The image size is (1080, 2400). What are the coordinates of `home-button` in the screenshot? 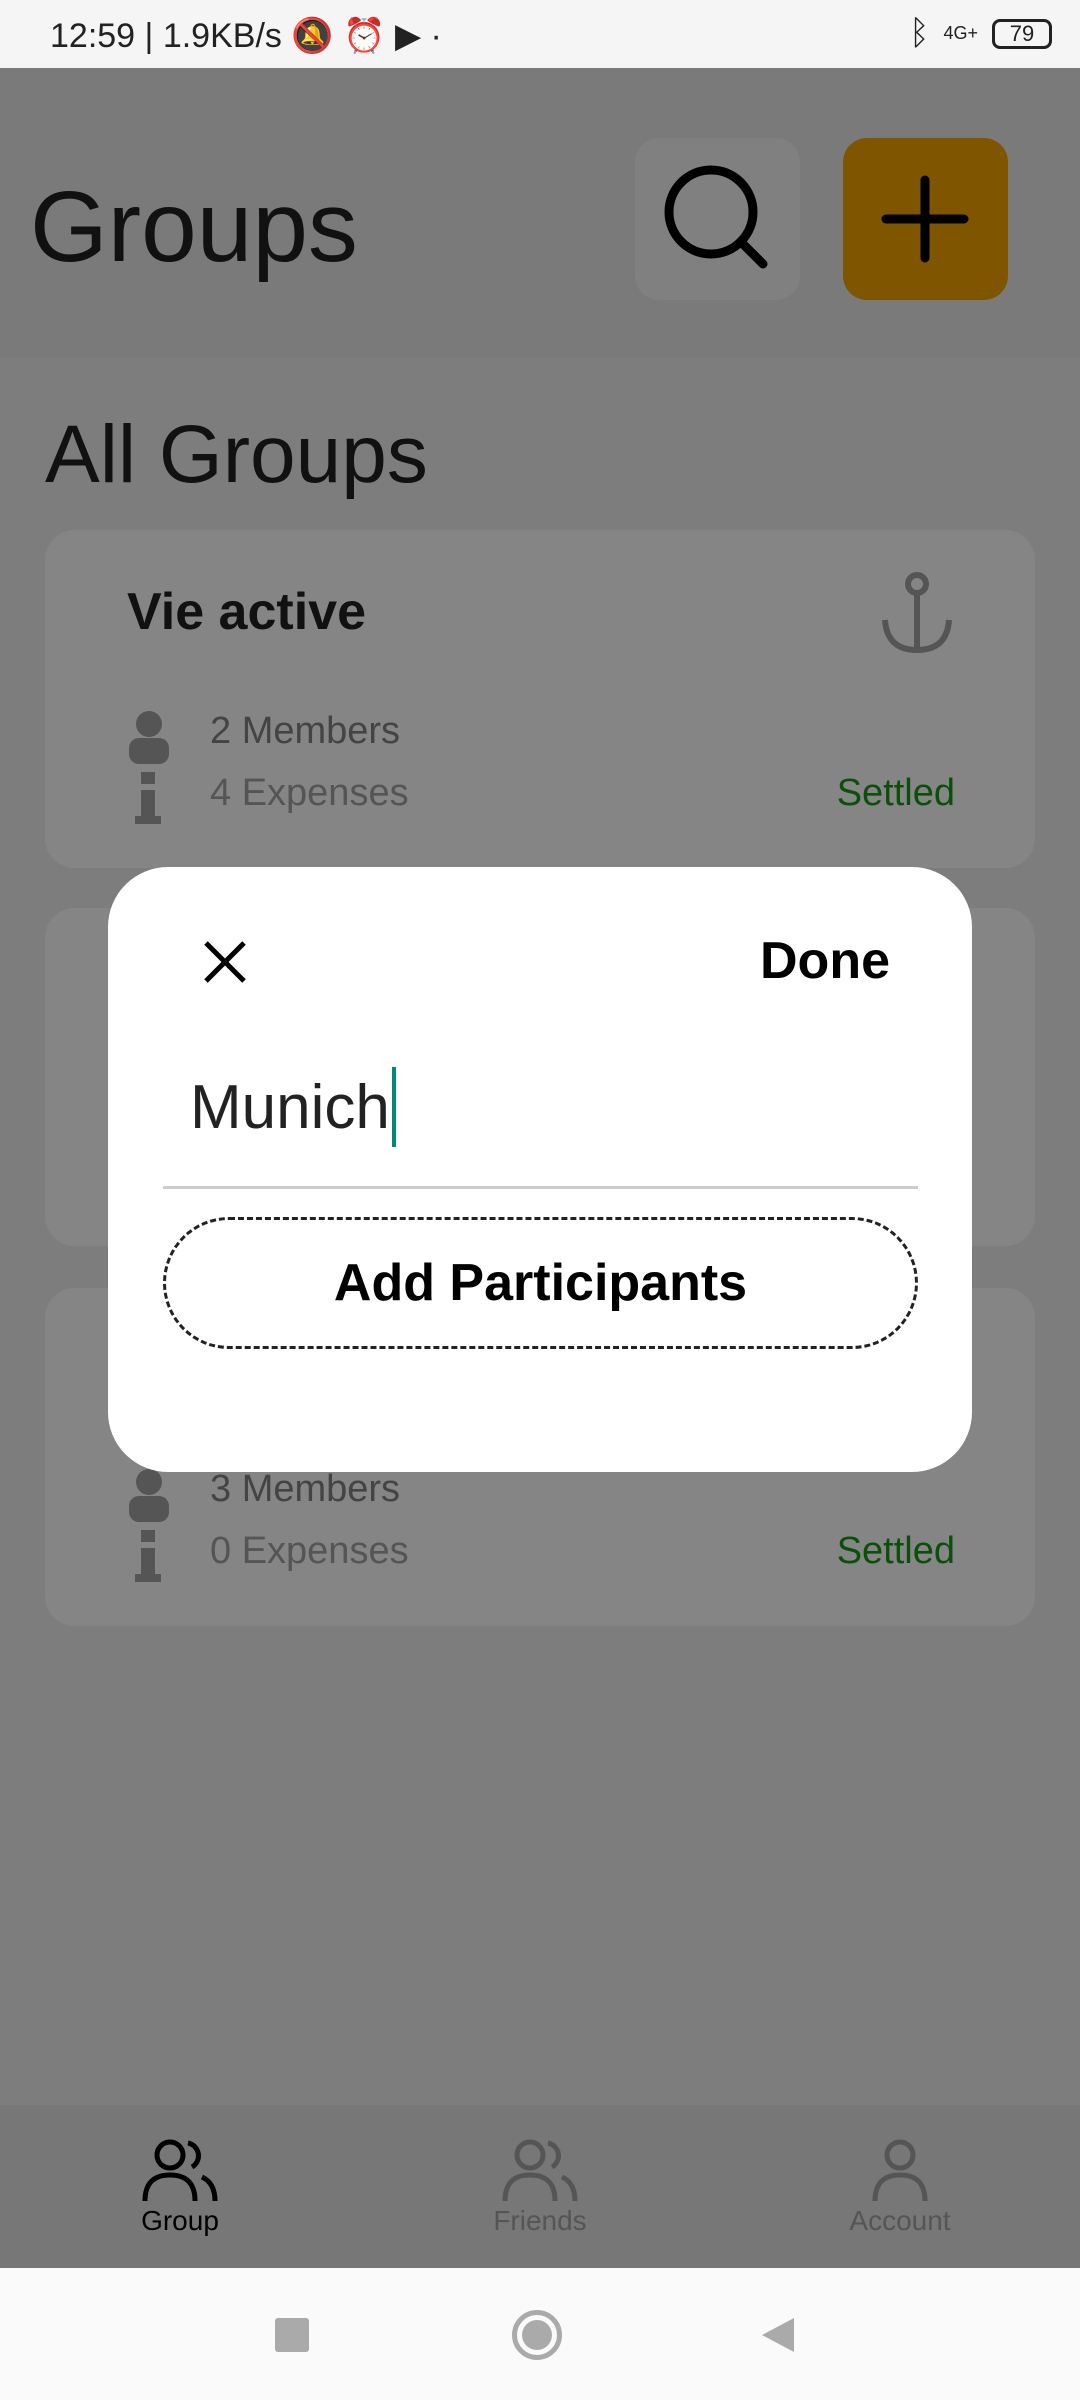 It's located at (537, 2335).